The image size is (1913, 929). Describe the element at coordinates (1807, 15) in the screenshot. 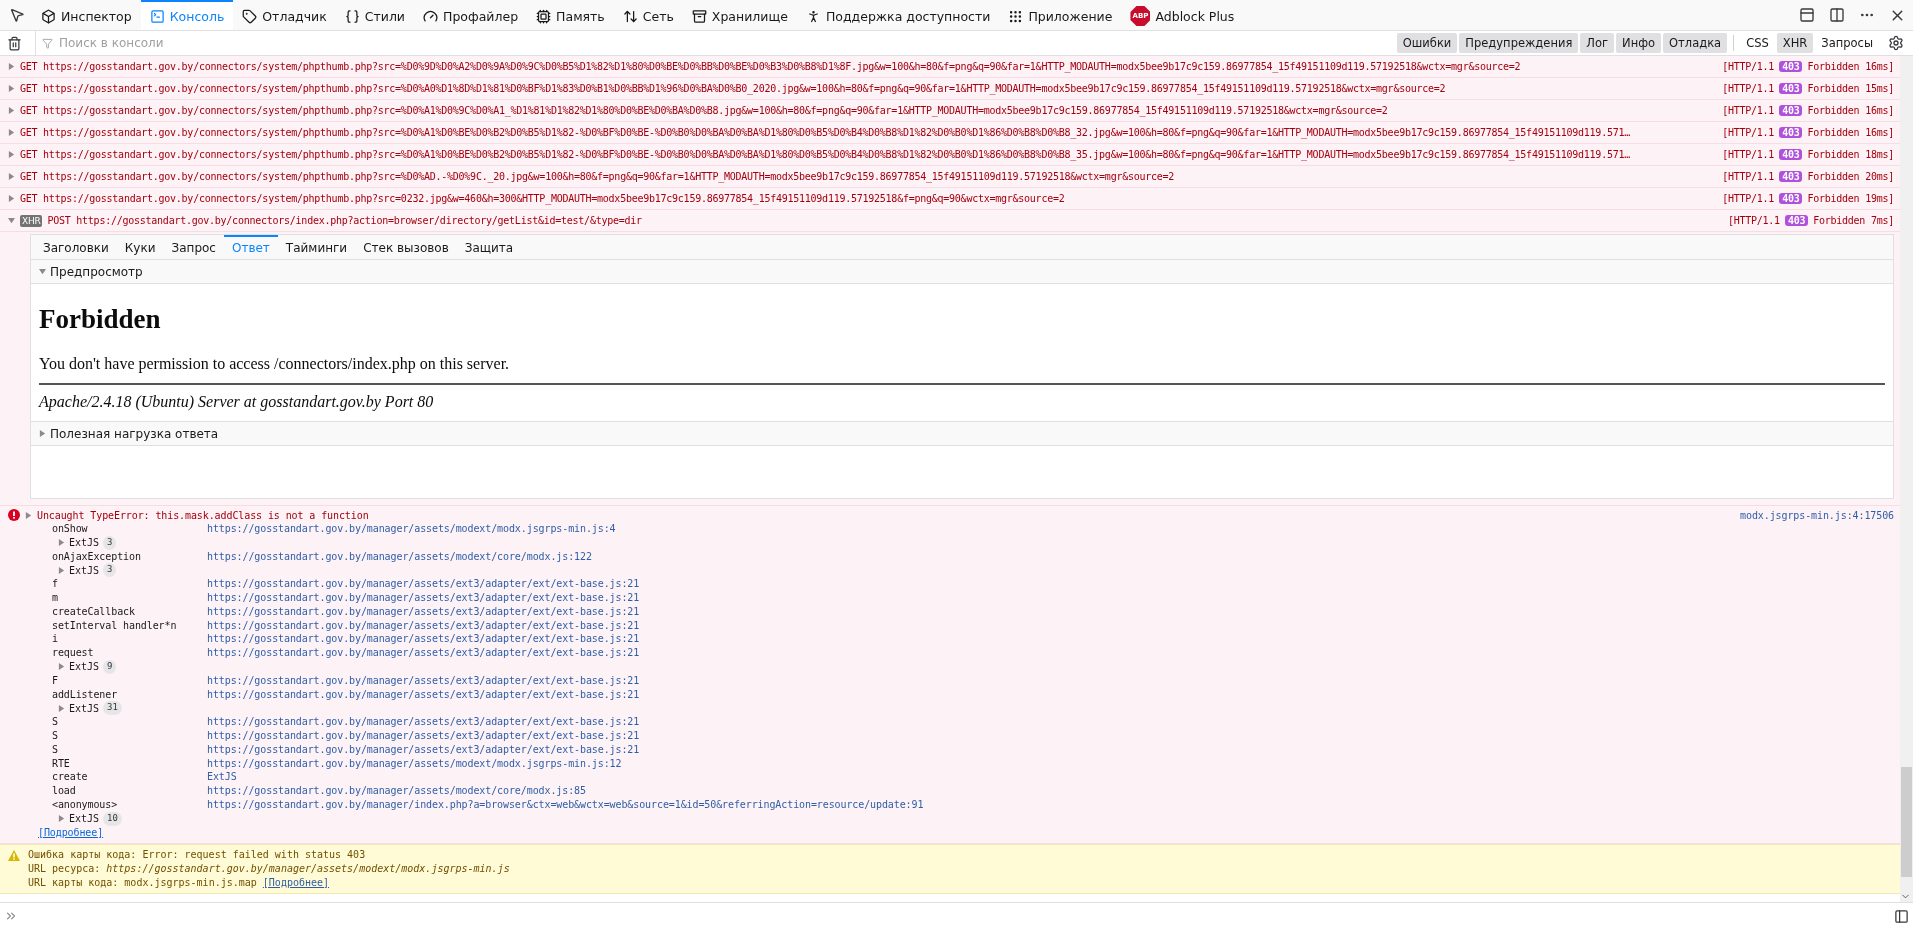

I see `panel-icon` at that location.